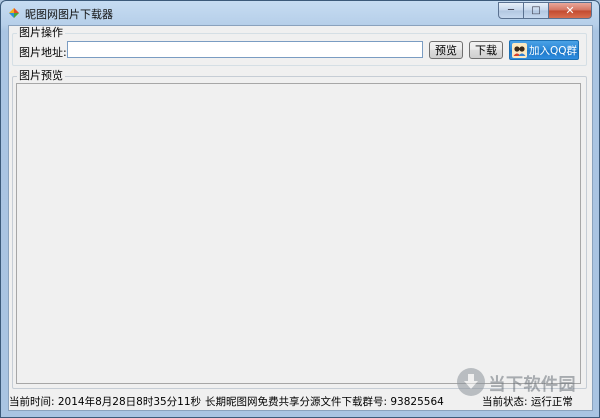  Describe the element at coordinates (69, 14) in the screenshot. I see `window-title: 昵图网图片下载器` at that location.